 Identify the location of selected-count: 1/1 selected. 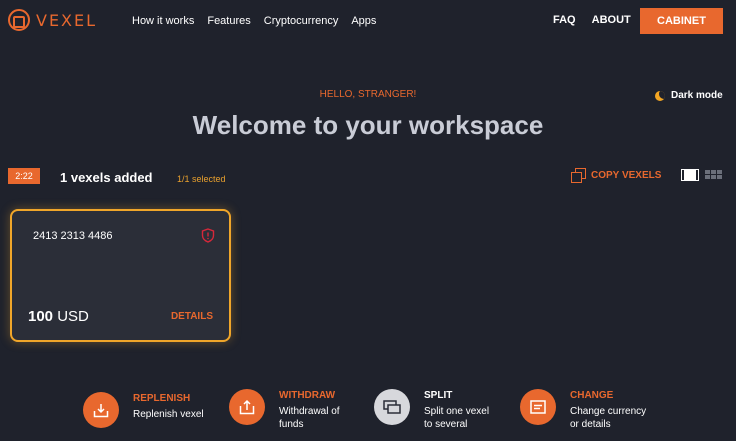
(201, 179).